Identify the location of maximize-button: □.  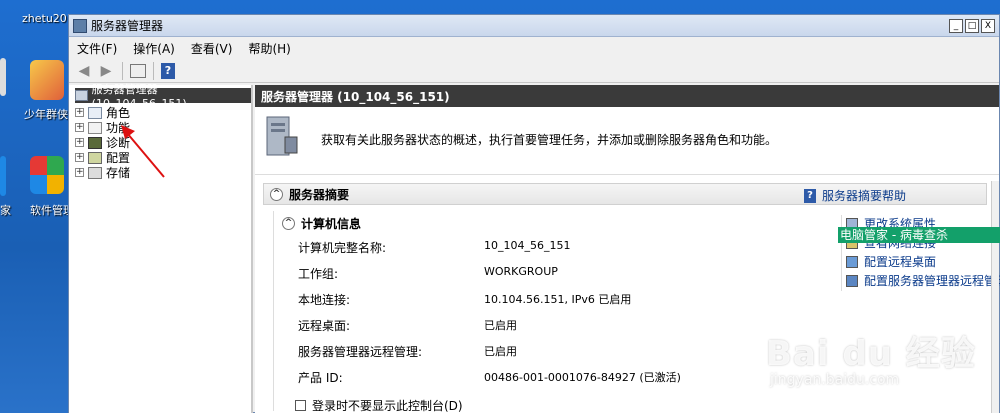
(972, 25).